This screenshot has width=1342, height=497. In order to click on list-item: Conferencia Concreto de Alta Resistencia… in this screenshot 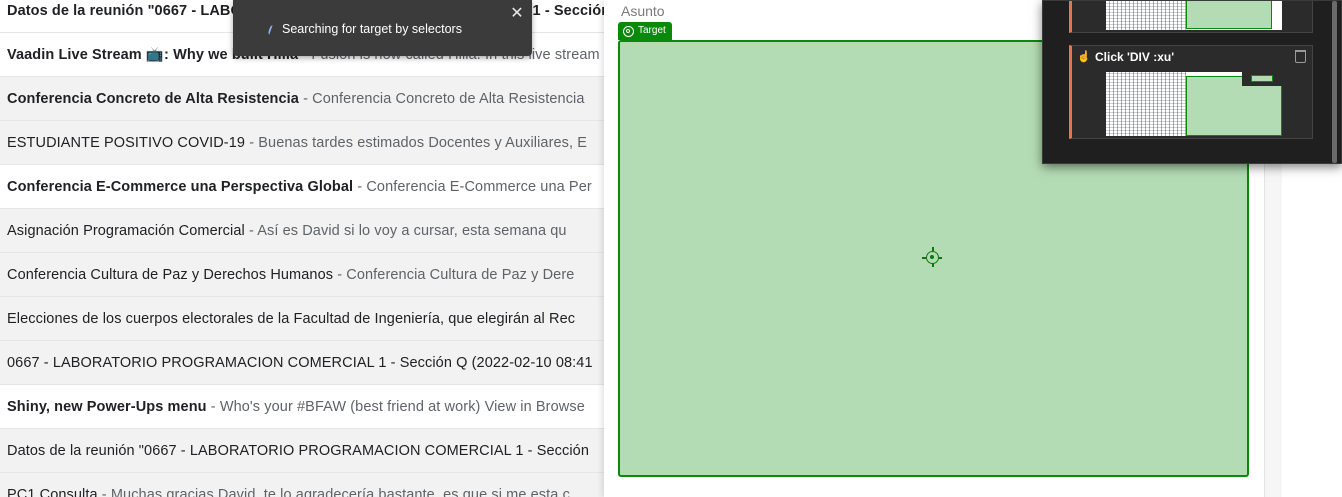, I will do `click(305, 99)`.